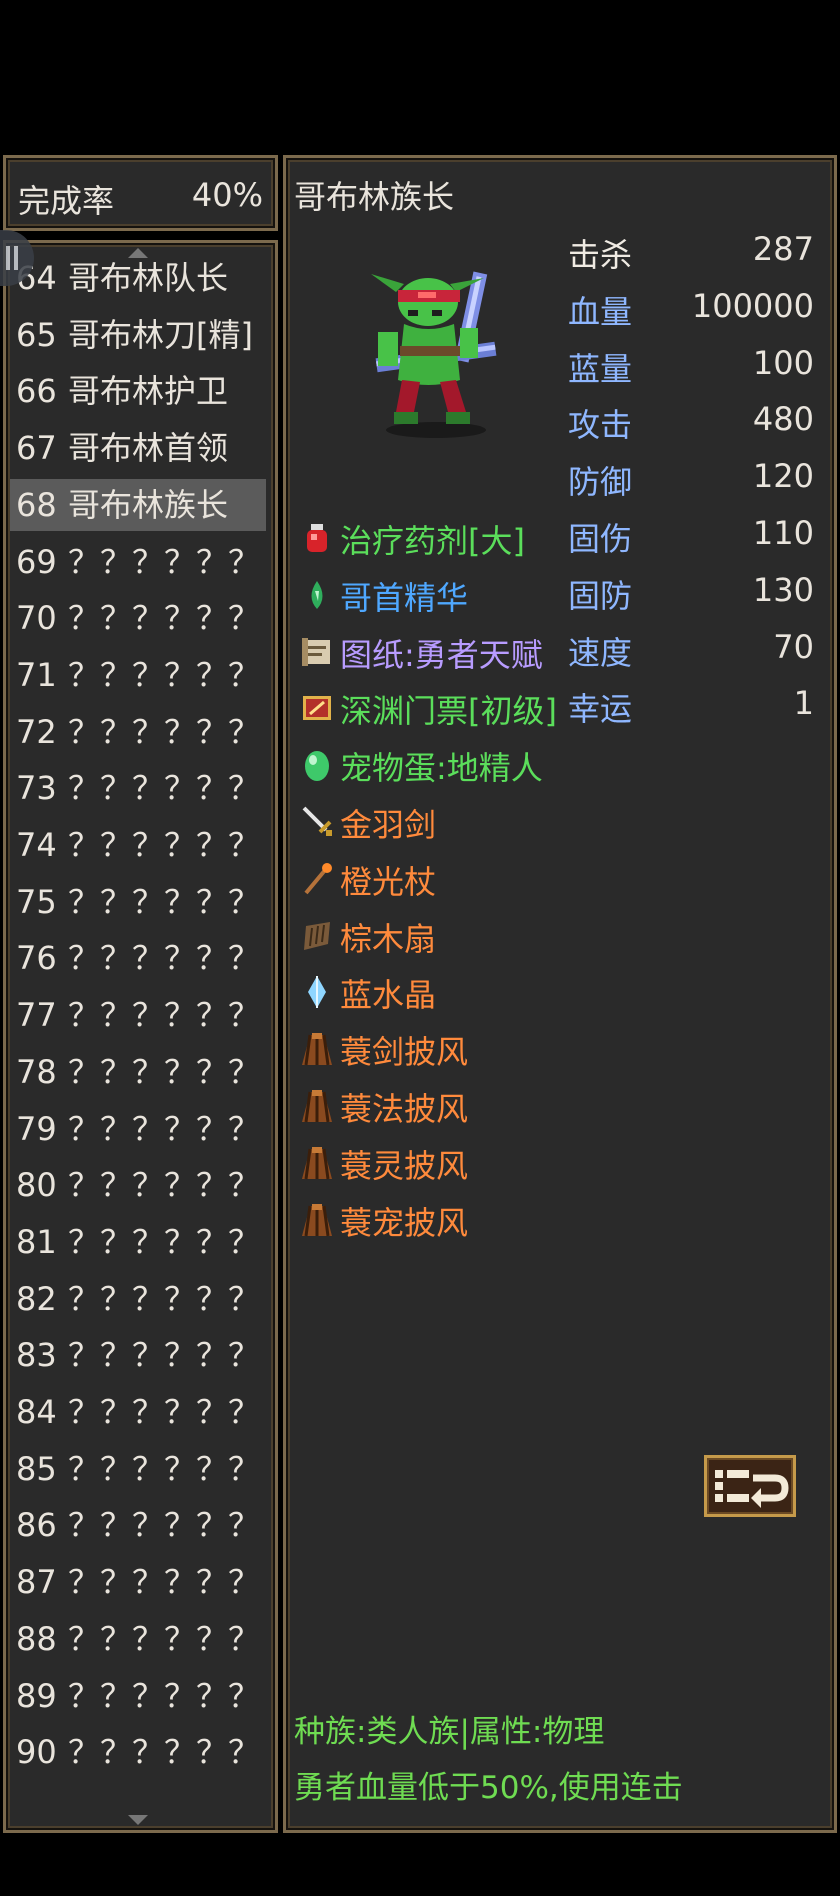  Describe the element at coordinates (148, 391) in the screenshot. I see `monster-list-name: 哥布林护卫` at that location.